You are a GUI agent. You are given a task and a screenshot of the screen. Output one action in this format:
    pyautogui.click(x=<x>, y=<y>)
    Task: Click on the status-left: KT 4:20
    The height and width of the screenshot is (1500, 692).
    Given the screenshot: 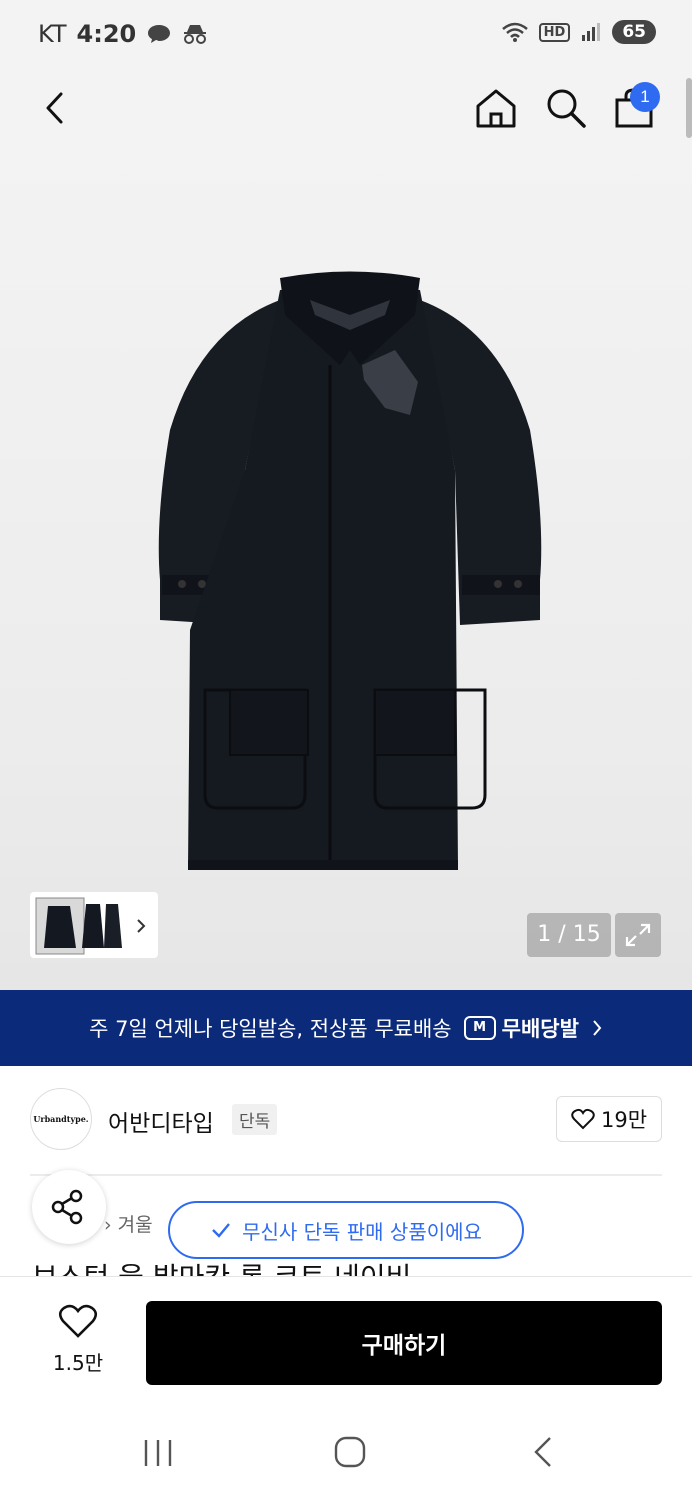 What is the action you would take?
    pyautogui.click(x=123, y=34)
    